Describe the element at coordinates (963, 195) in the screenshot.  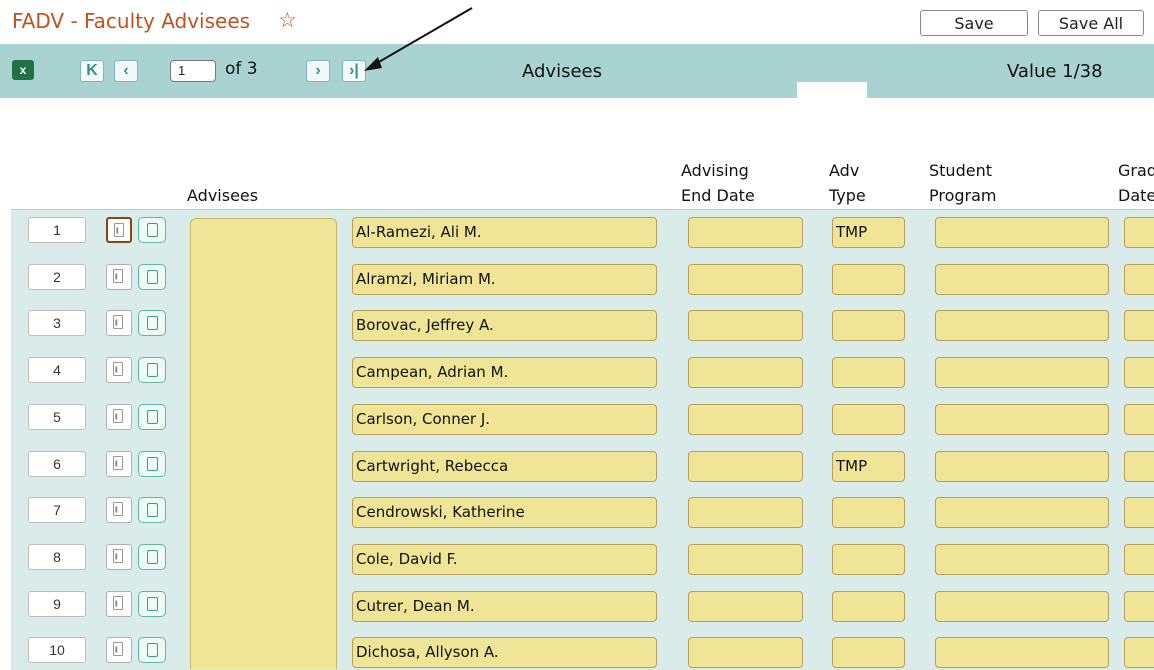
I see `column-header-program-line2: Program` at that location.